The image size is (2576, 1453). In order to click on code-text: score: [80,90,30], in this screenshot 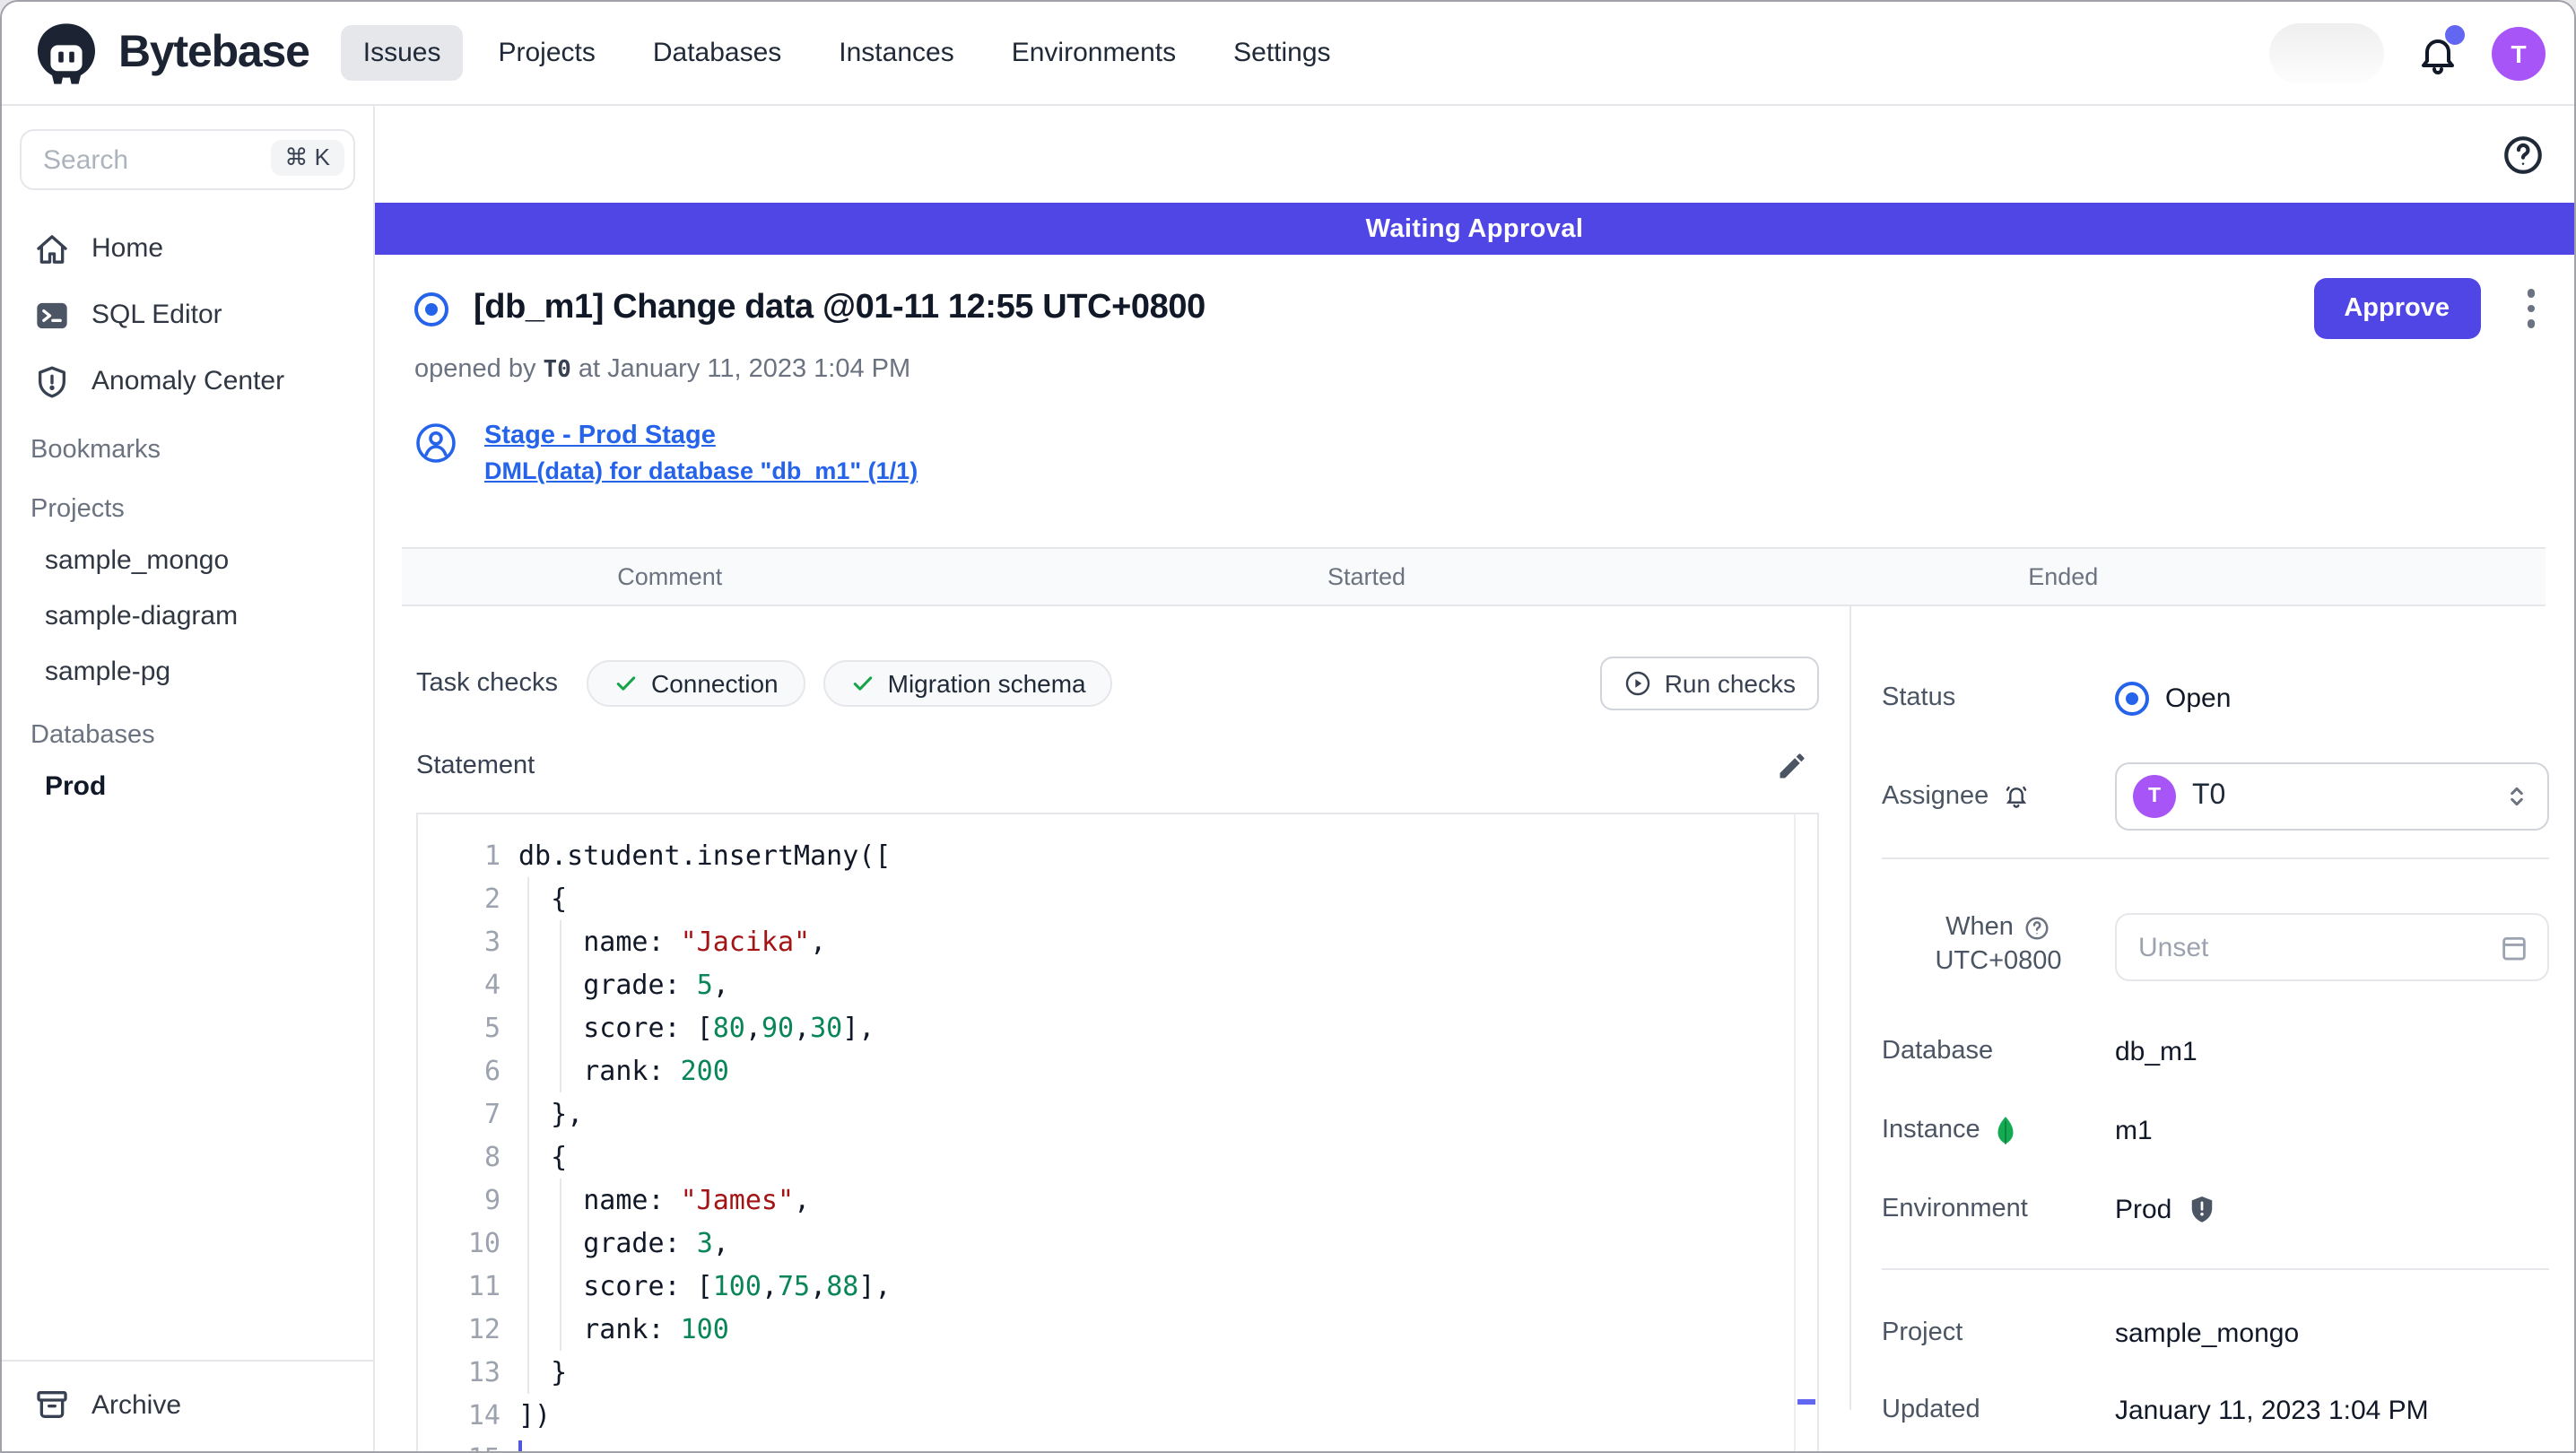, I will do `click(696, 1028)`.